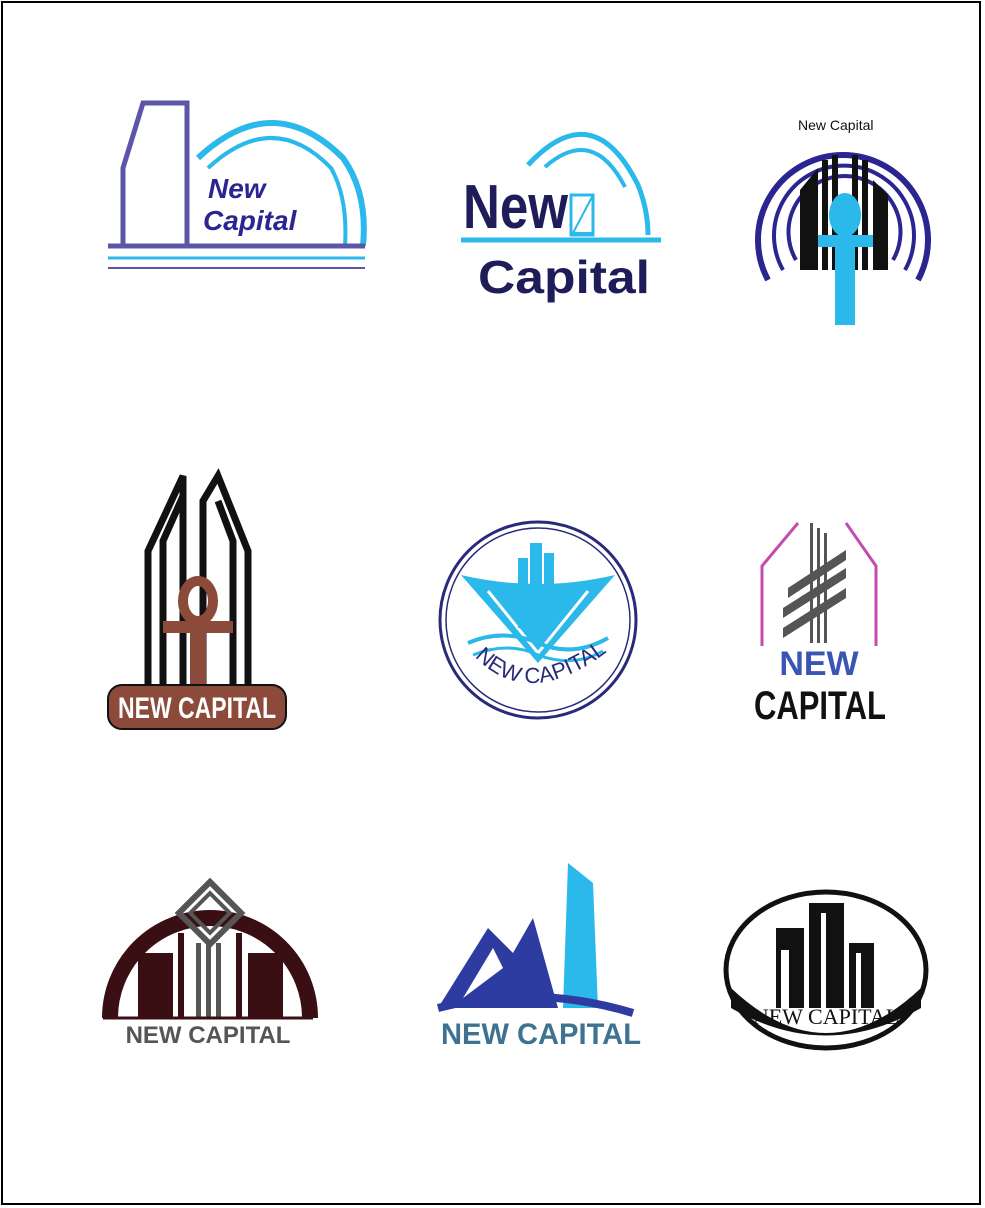 The image size is (985, 1208). I want to click on logo-1-graphic: New Capital, so click(237, 184).